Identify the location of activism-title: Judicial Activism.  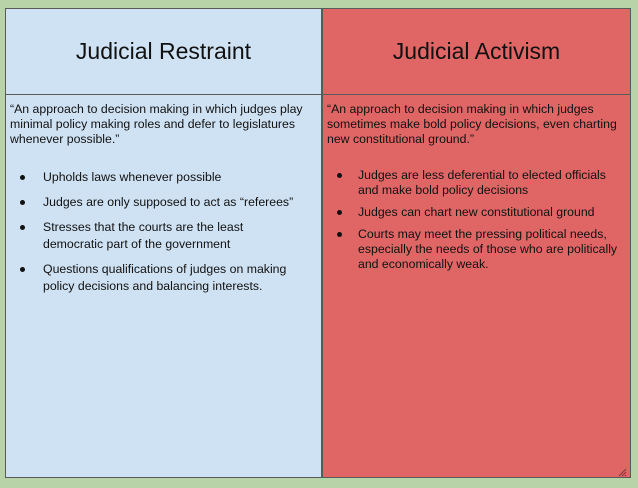
(476, 51).